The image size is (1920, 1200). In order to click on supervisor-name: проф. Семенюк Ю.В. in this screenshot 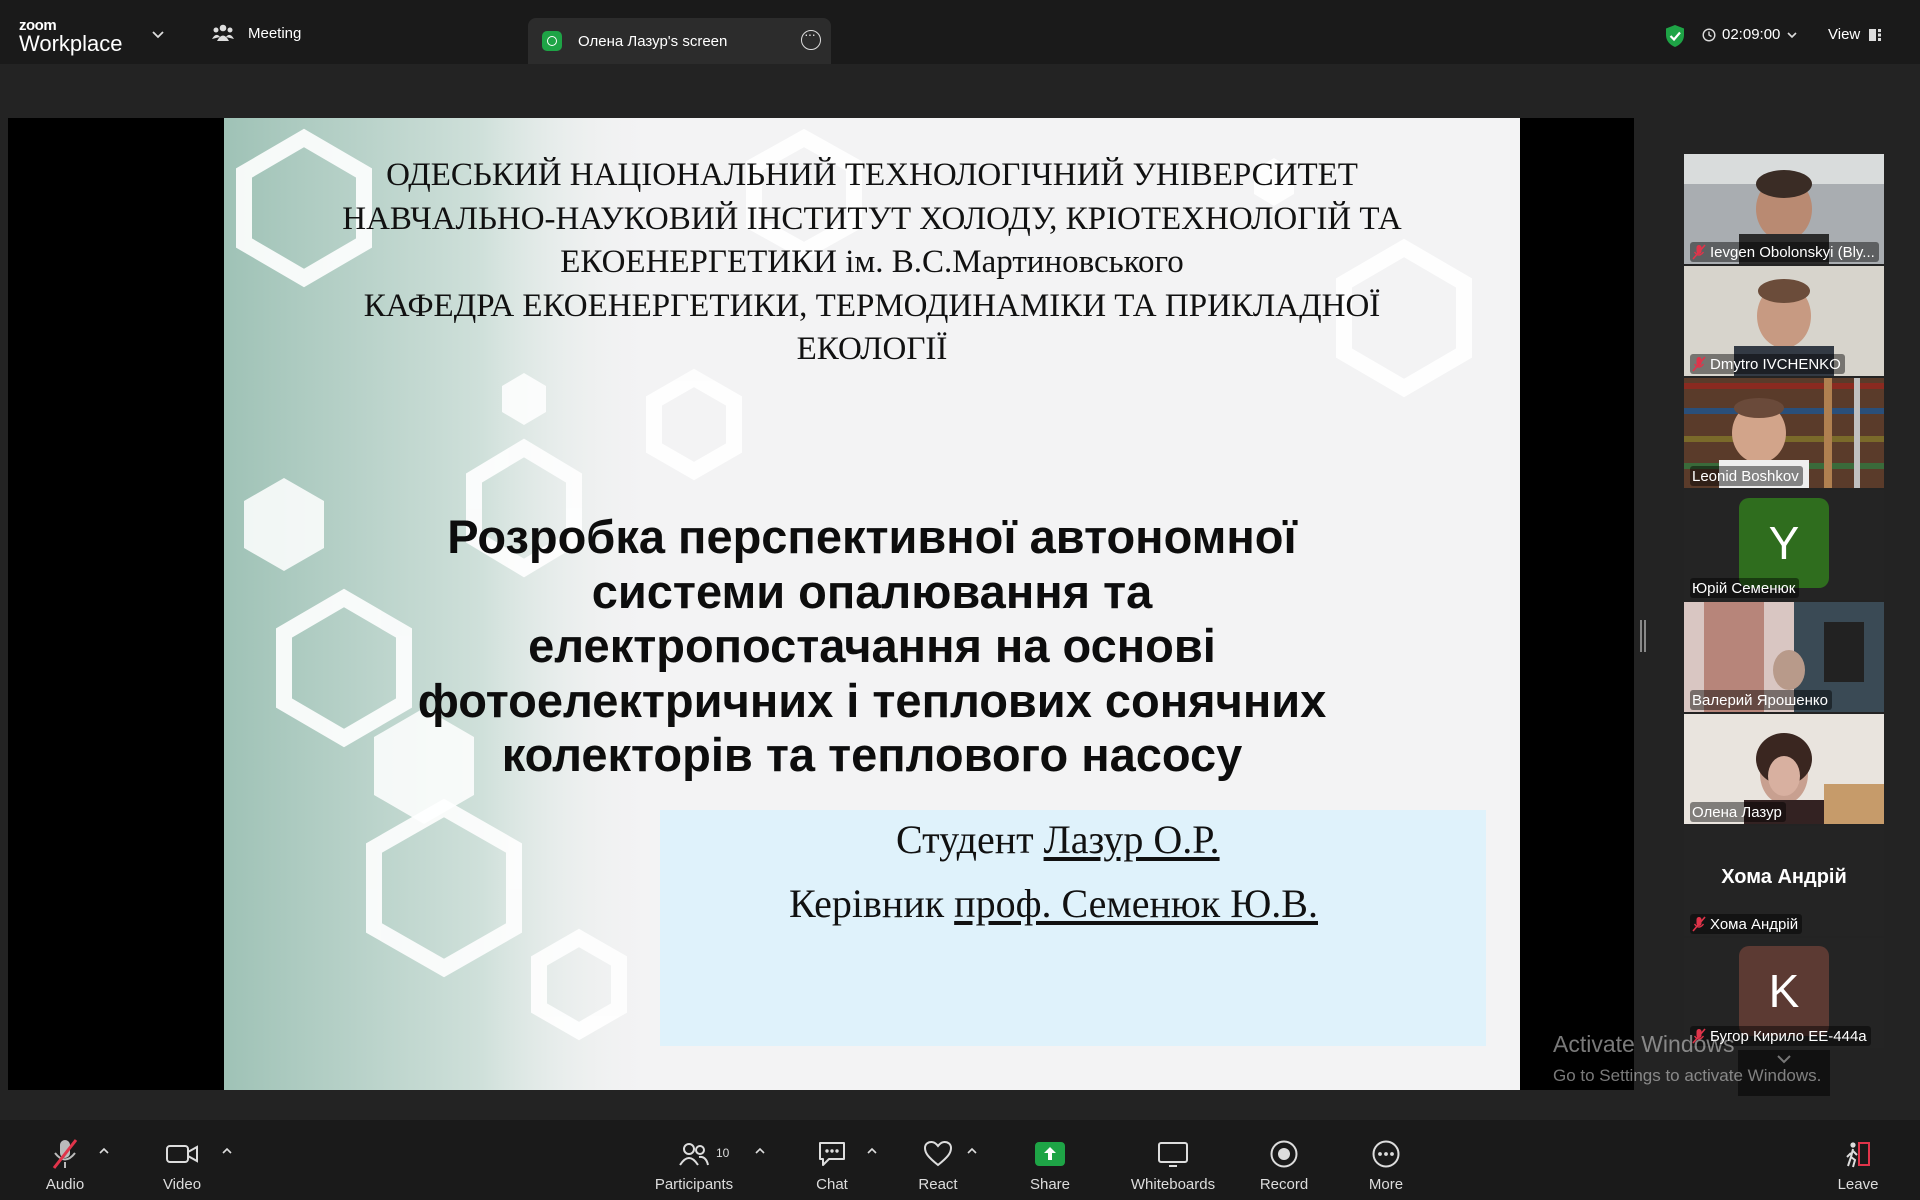, I will do `click(1136, 903)`.